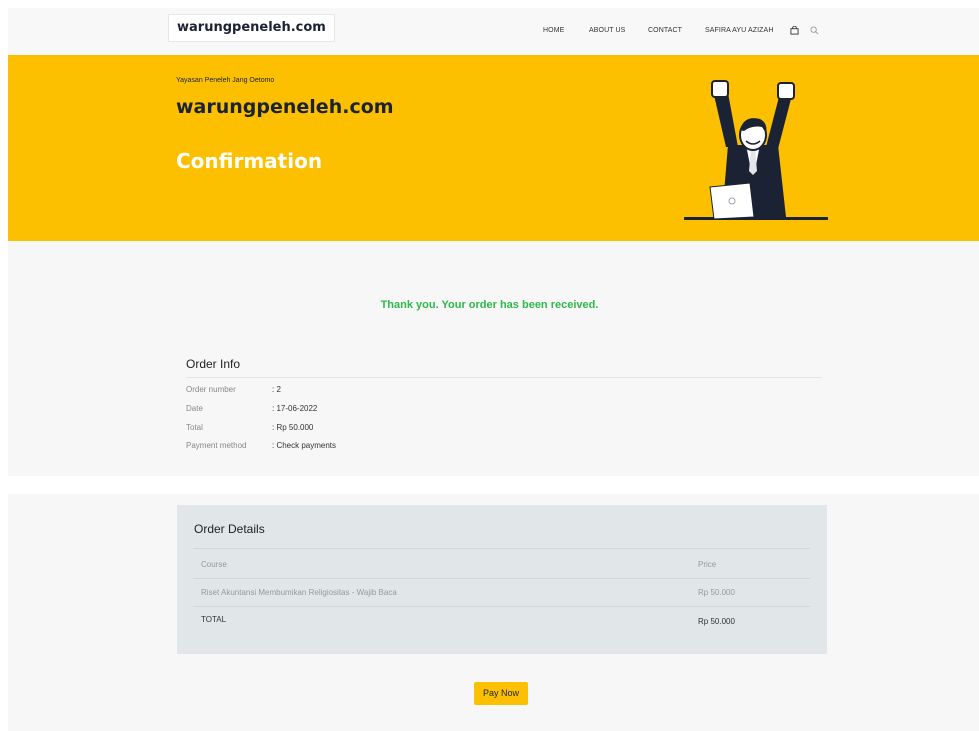 This screenshot has width=979, height=731. I want to click on total-label: Total, so click(194, 427).